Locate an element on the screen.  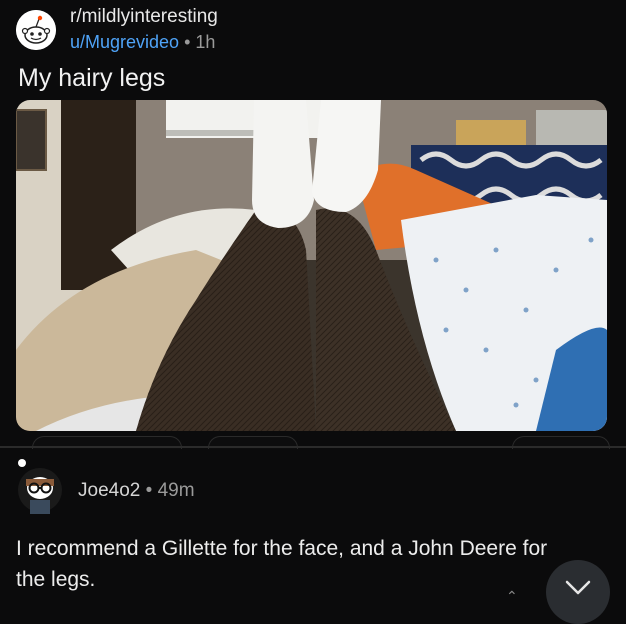
post-meta: u/Mugrevideo • 1h is located at coordinates (142, 42).